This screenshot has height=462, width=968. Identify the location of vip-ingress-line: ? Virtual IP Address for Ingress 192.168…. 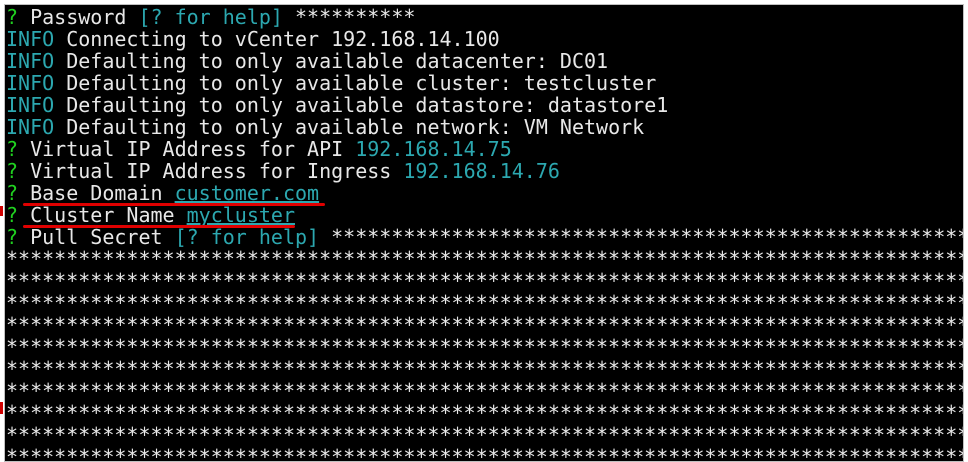
(484, 171).